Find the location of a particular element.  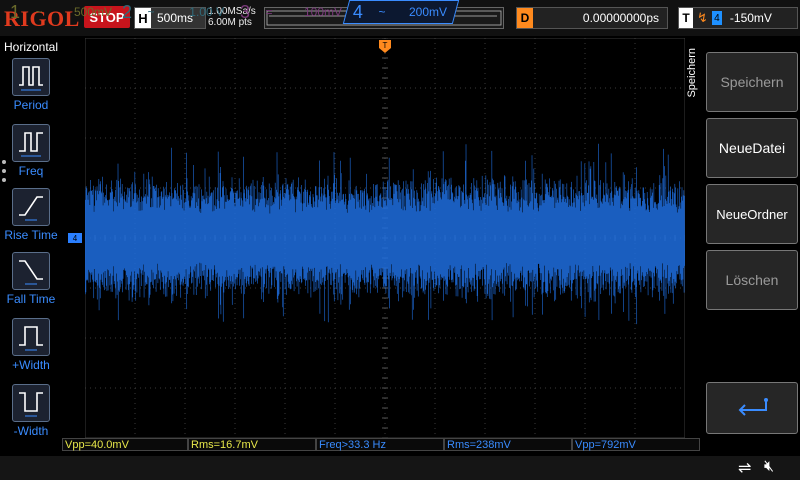

measure-fall-time: Fall Time is located at coordinates (31, 279).